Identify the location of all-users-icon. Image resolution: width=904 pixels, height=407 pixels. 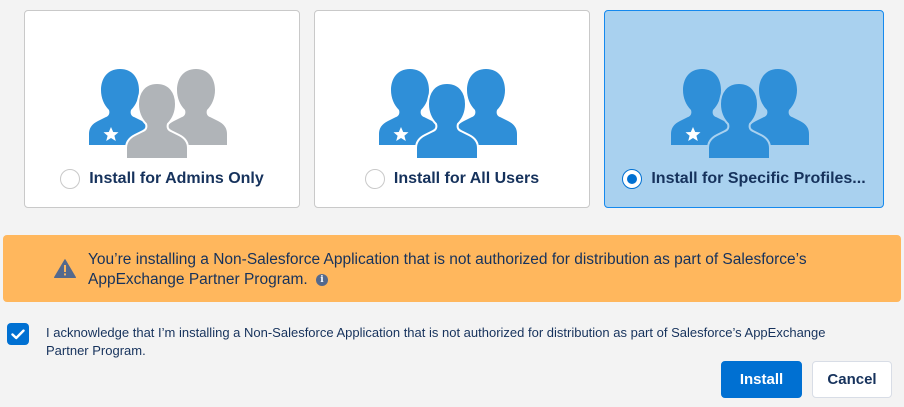
(448, 114).